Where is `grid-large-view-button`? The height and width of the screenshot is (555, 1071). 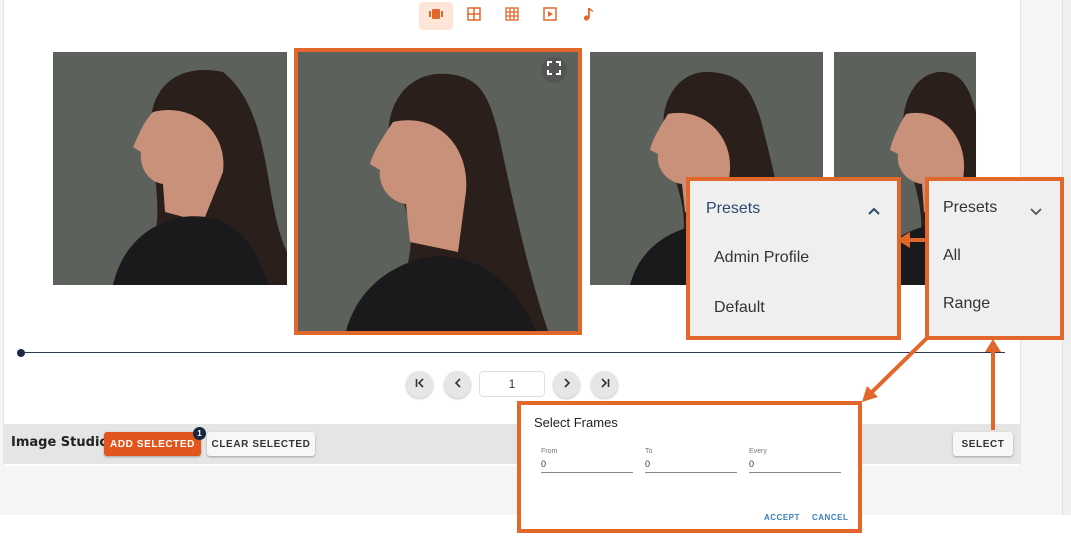 grid-large-view-button is located at coordinates (512, 16).